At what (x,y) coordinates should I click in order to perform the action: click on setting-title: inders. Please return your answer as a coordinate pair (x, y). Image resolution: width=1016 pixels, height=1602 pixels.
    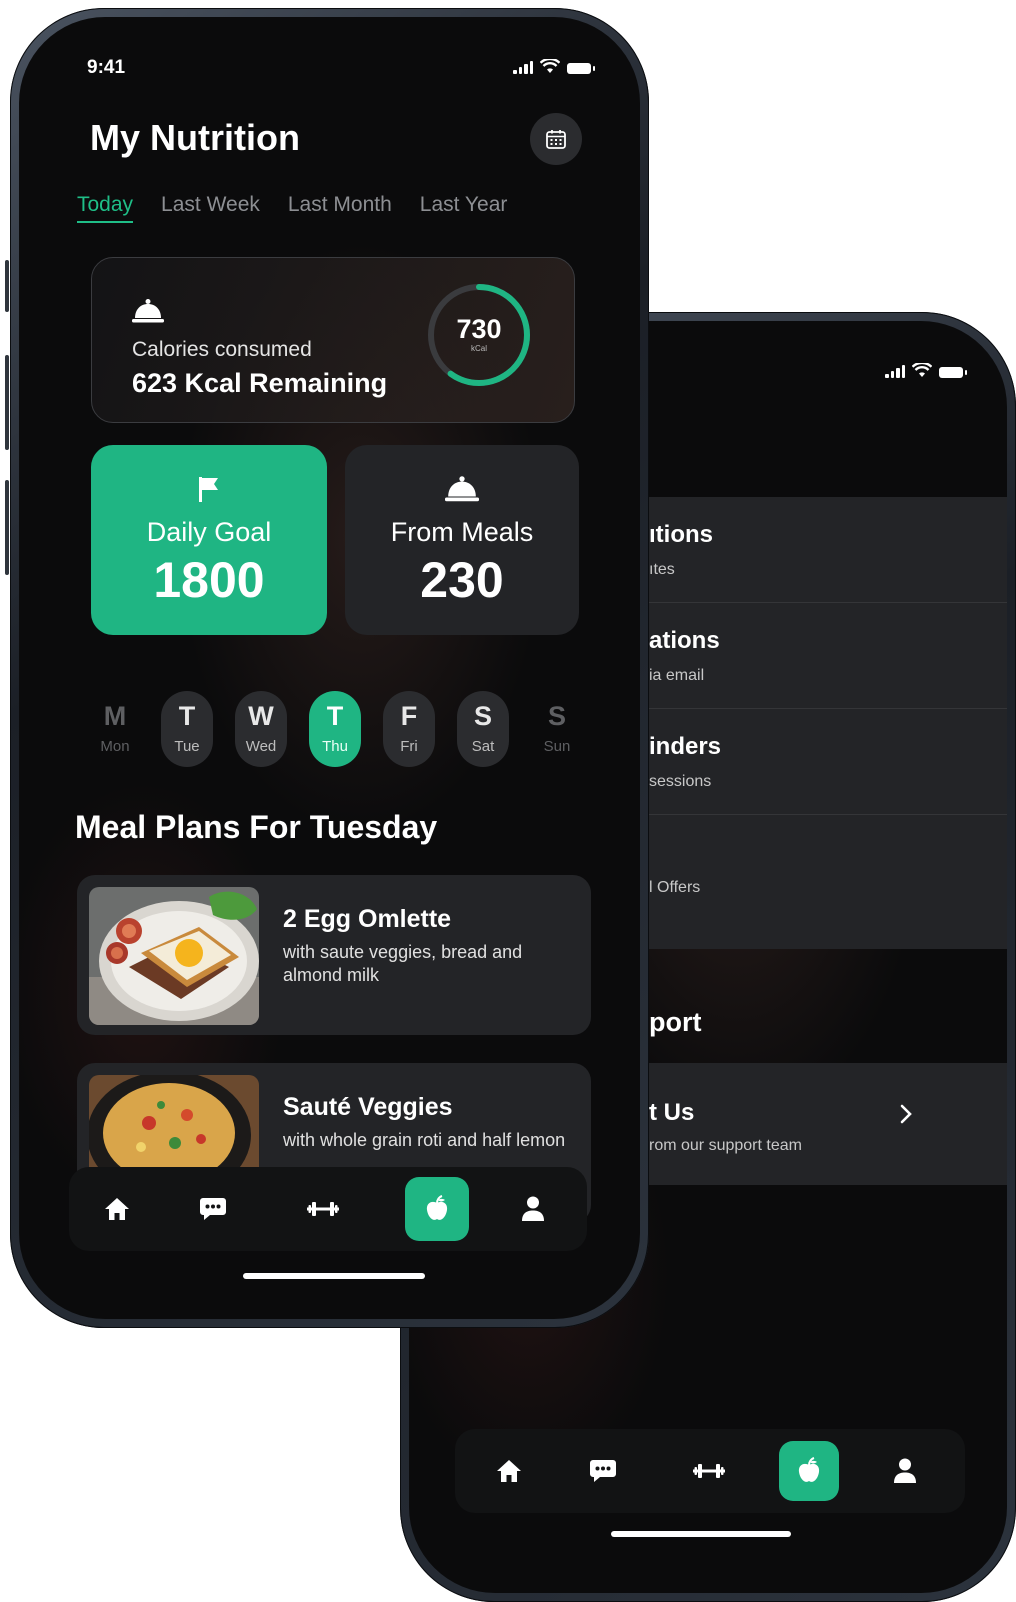
    Looking at the image, I should click on (685, 746).